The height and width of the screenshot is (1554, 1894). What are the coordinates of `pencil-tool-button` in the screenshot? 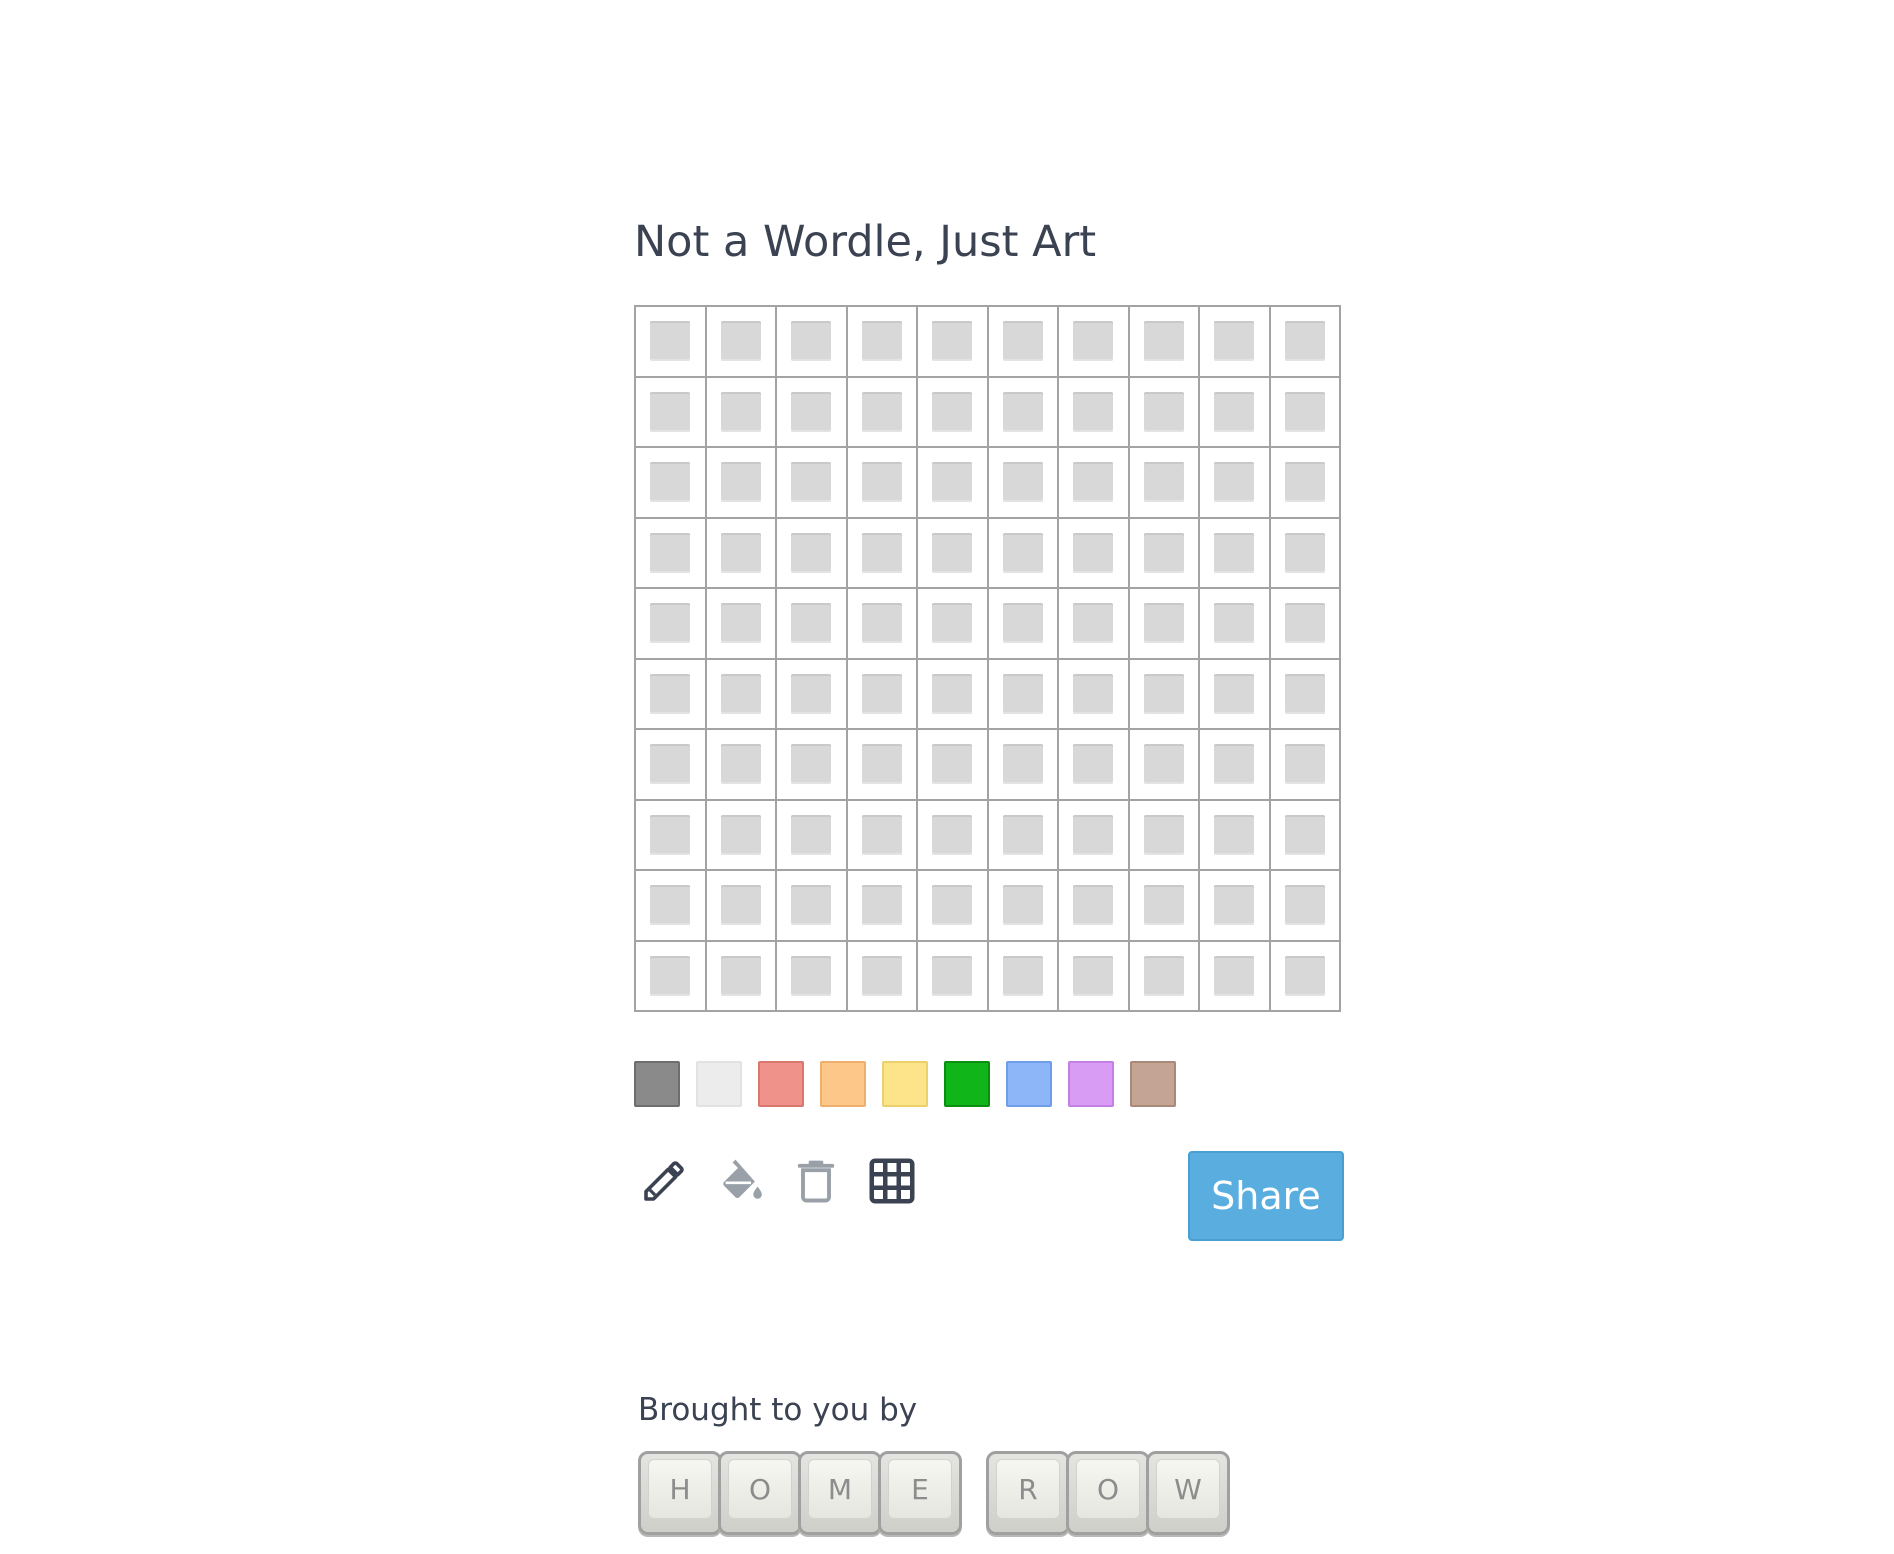 It's located at (664, 1181).